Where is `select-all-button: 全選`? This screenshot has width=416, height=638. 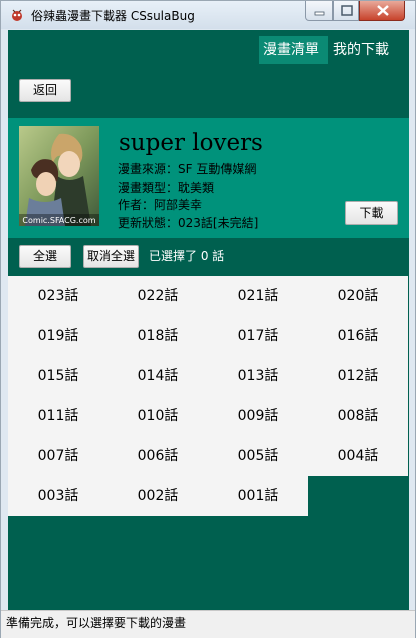
select-all-button: 全選 is located at coordinates (45, 256).